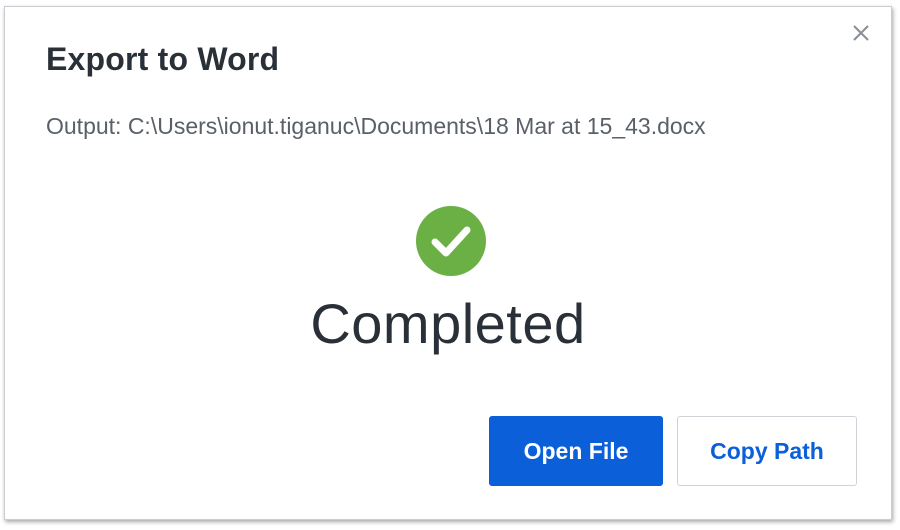 The image size is (900, 530). Describe the element at coordinates (576, 451) in the screenshot. I see `open-file-button: Open File` at that location.